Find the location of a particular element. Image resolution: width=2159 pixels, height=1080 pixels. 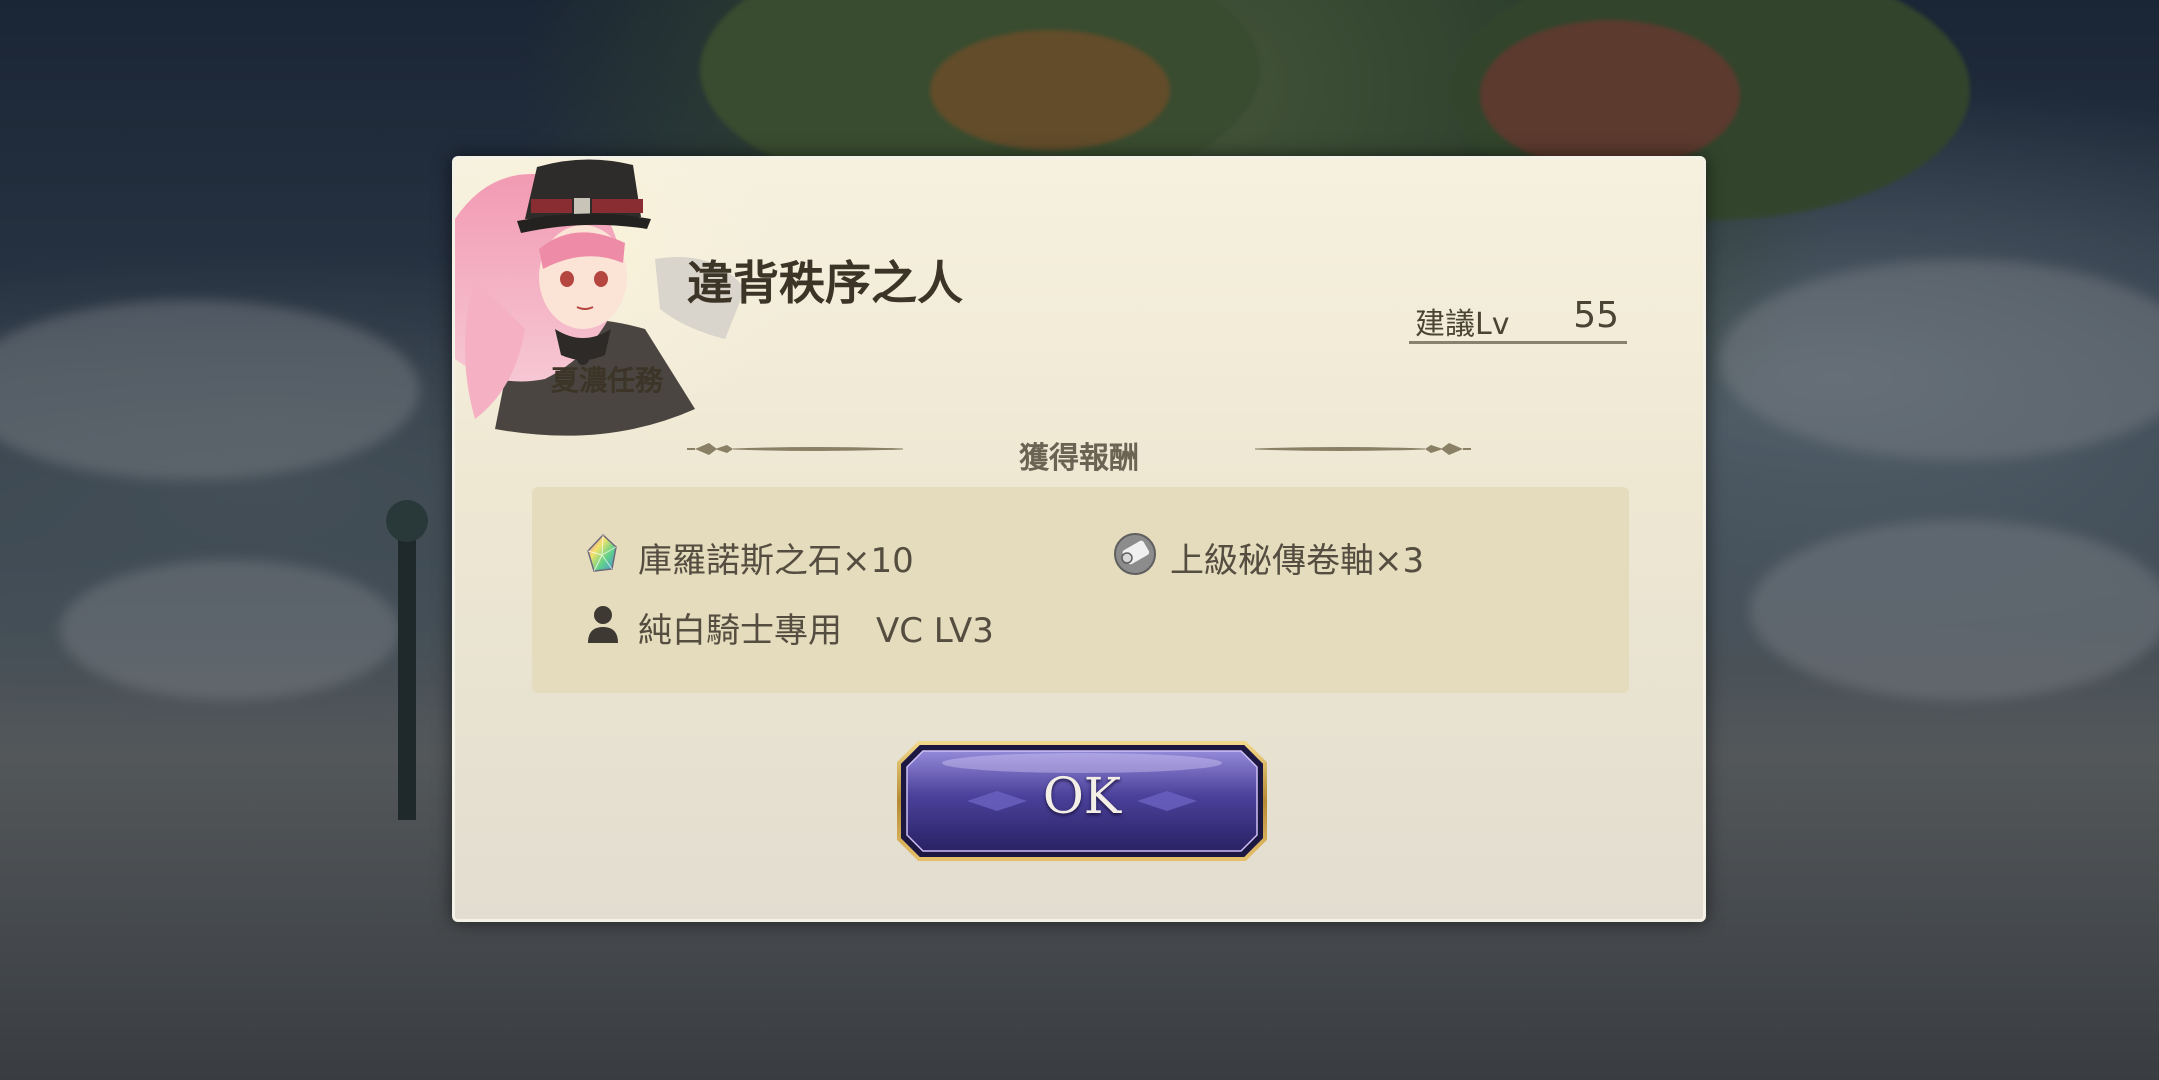

quest-title: 違背秩序之人 is located at coordinates (825, 283).